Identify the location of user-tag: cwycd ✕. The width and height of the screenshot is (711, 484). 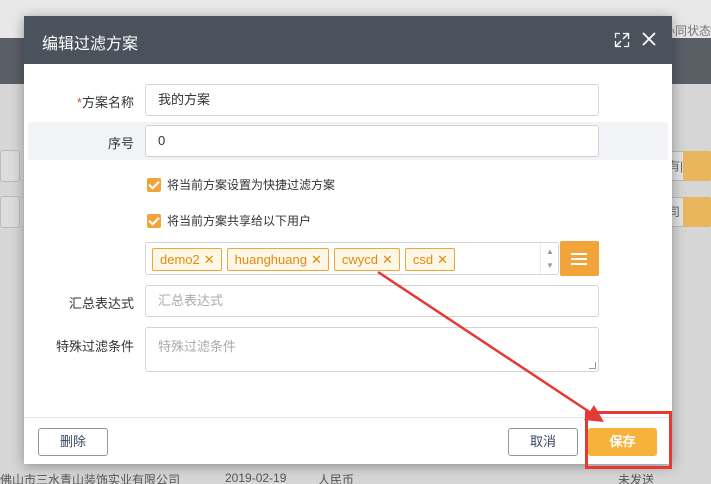
(366, 259).